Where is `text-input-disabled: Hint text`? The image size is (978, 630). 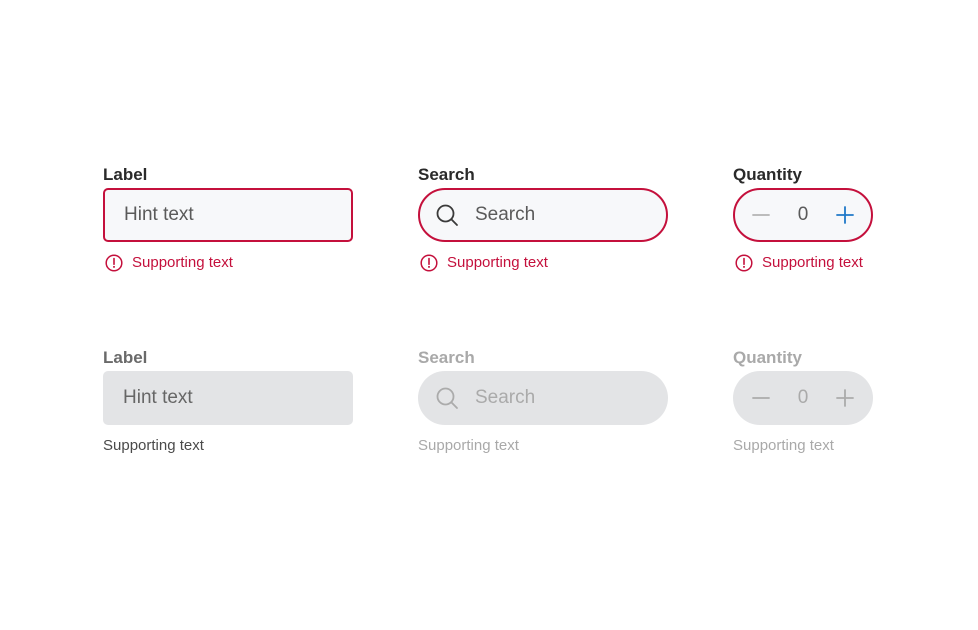
text-input-disabled: Hint text is located at coordinates (228, 398).